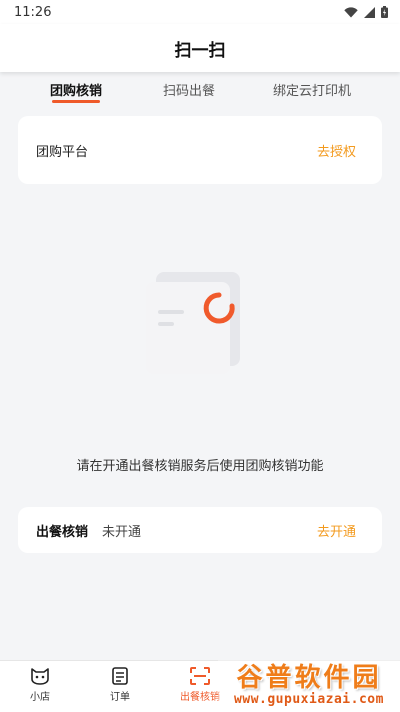 This screenshot has width=400, height=712. I want to click on nav-item-shop: 小店, so click(40, 685).